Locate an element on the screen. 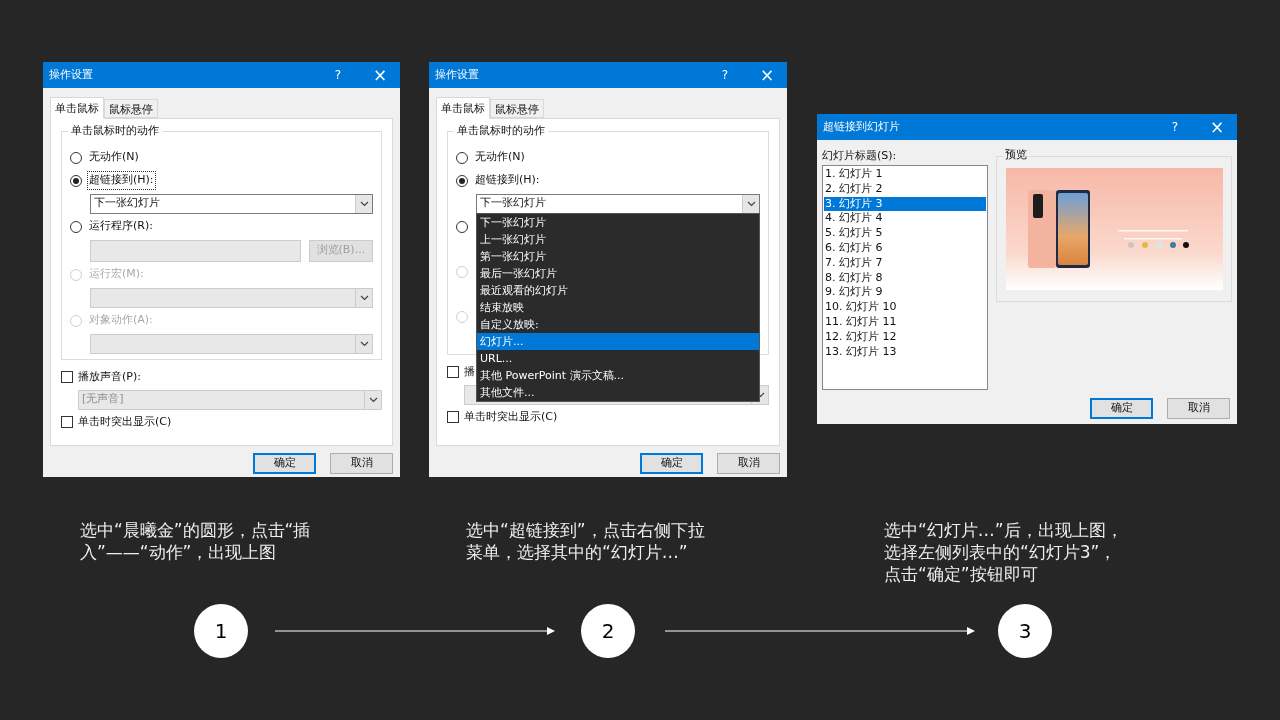 The height and width of the screenshot is (720, 1280). slide-list-item: 2. 幻灯片 2 is located at coordinates (905, 189).